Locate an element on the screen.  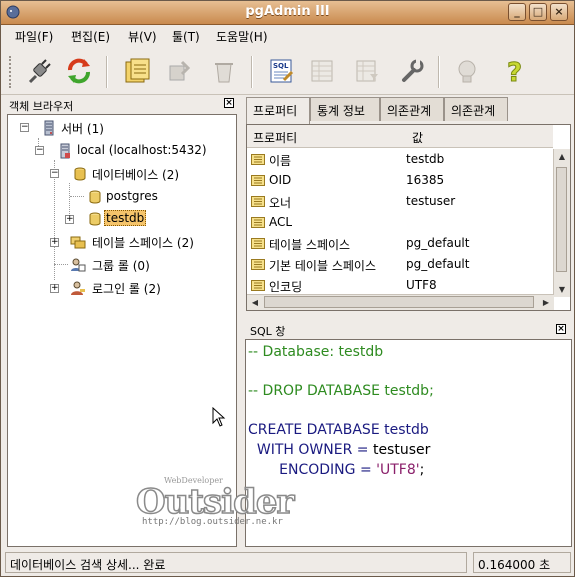
property-row: OID 16385 is located at coordinates (400, 180).